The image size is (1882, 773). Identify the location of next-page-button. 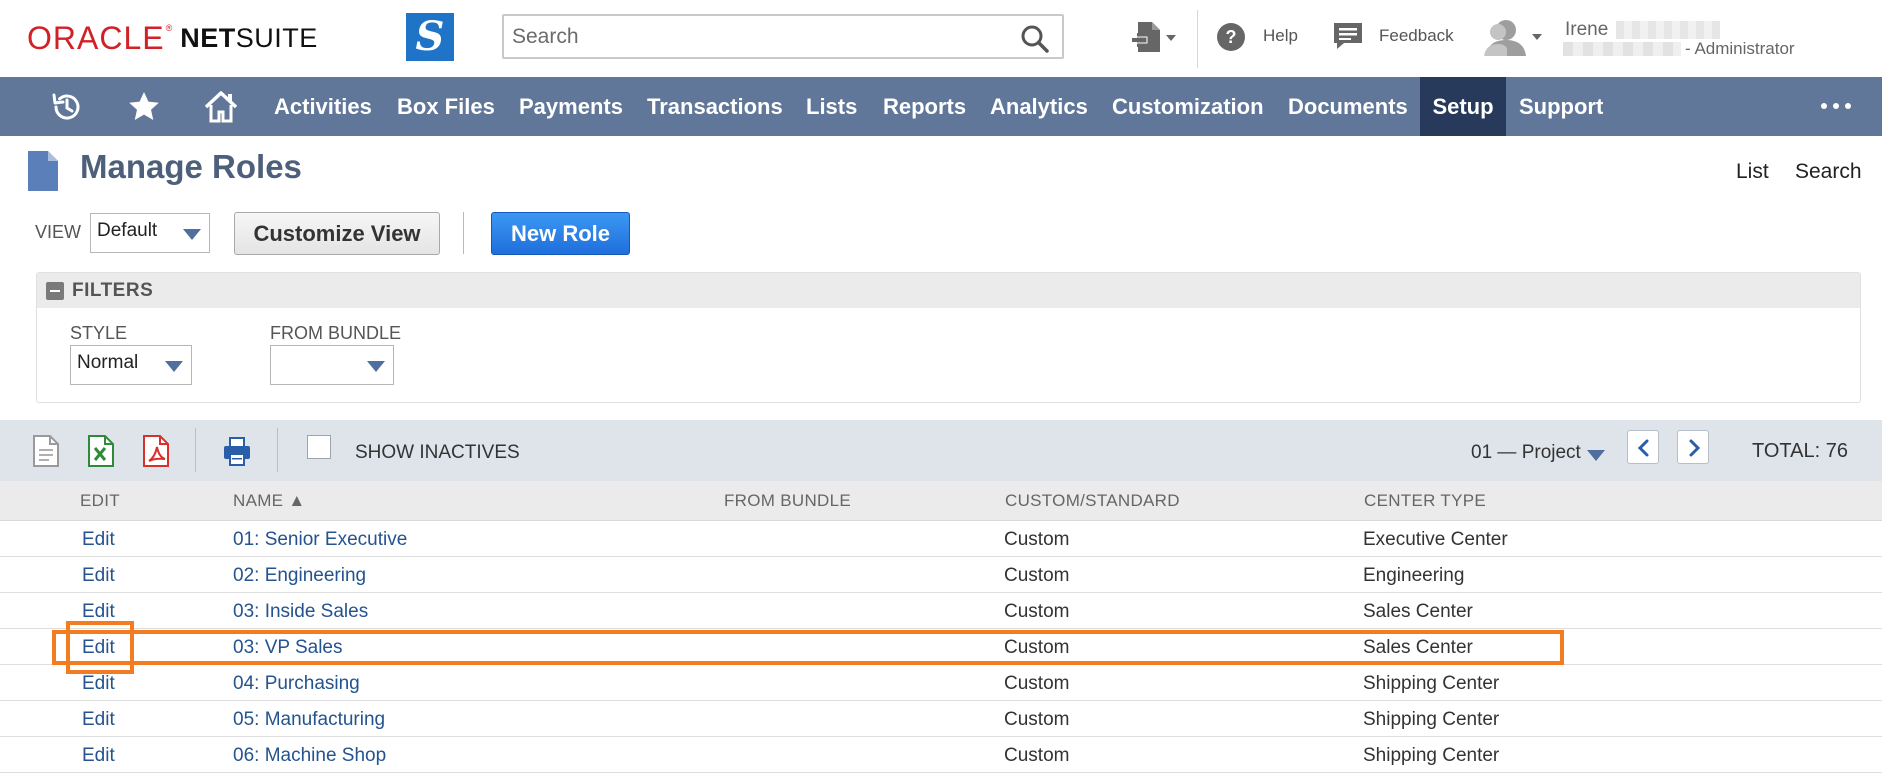
(1693, 447).